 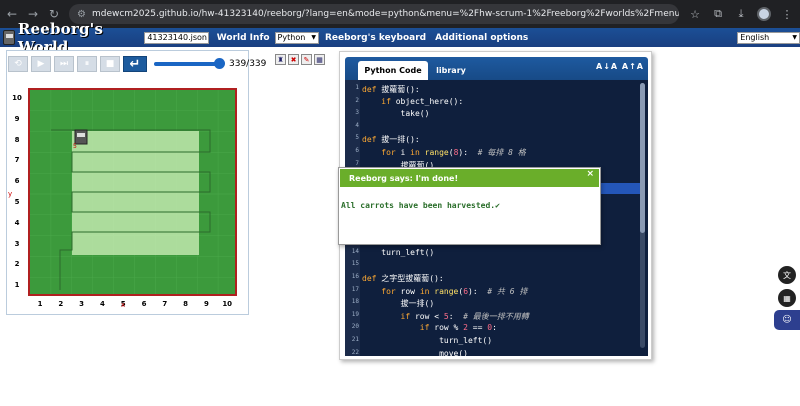 I want to click on line-number: 20, so click(x=355, y=327).